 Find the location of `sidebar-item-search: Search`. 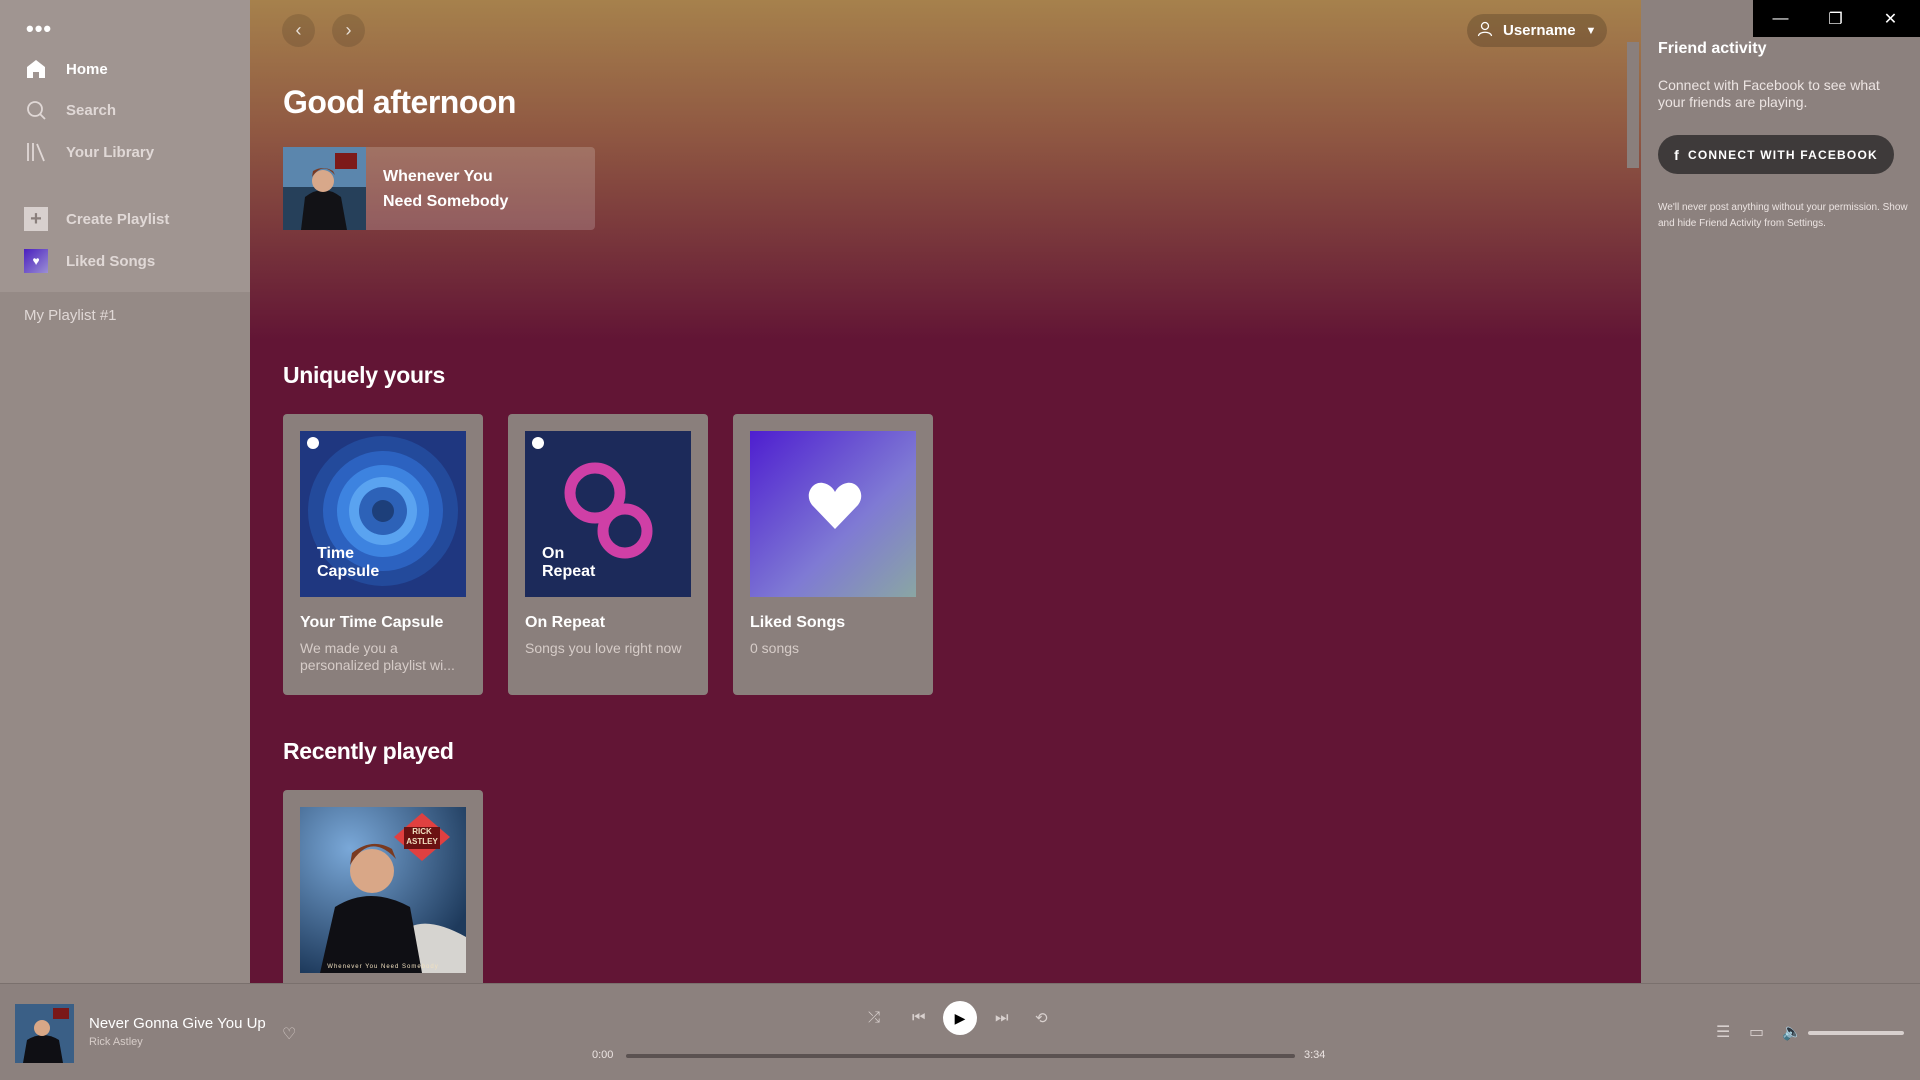

sidebar-item-search: Search is located at coordinates (70, 110).